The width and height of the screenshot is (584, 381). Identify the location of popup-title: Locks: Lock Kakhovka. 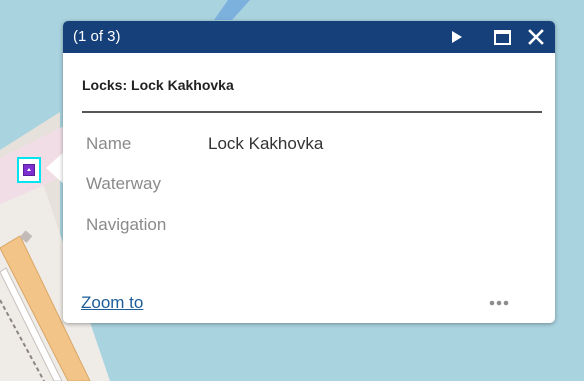
(158, 85).